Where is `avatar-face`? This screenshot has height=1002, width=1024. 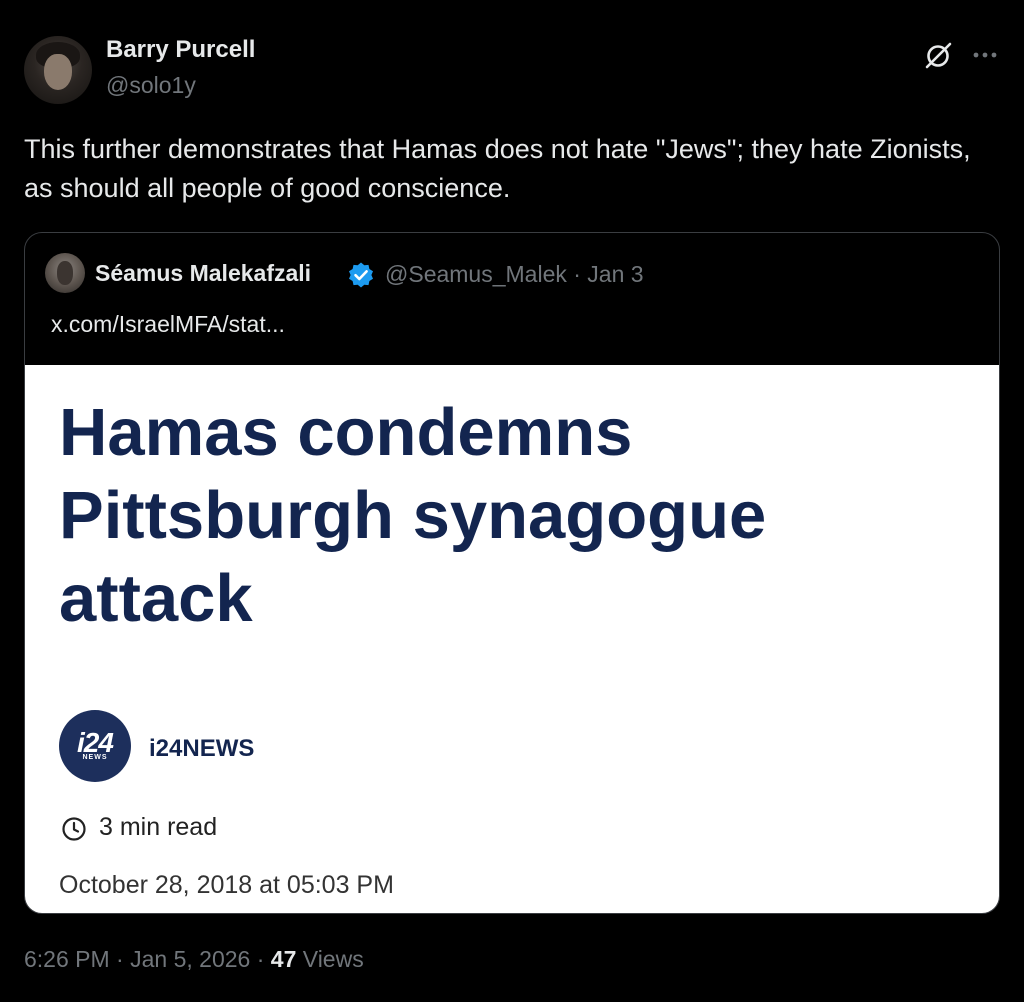
avatar-face is located at coordinates (58, 72).